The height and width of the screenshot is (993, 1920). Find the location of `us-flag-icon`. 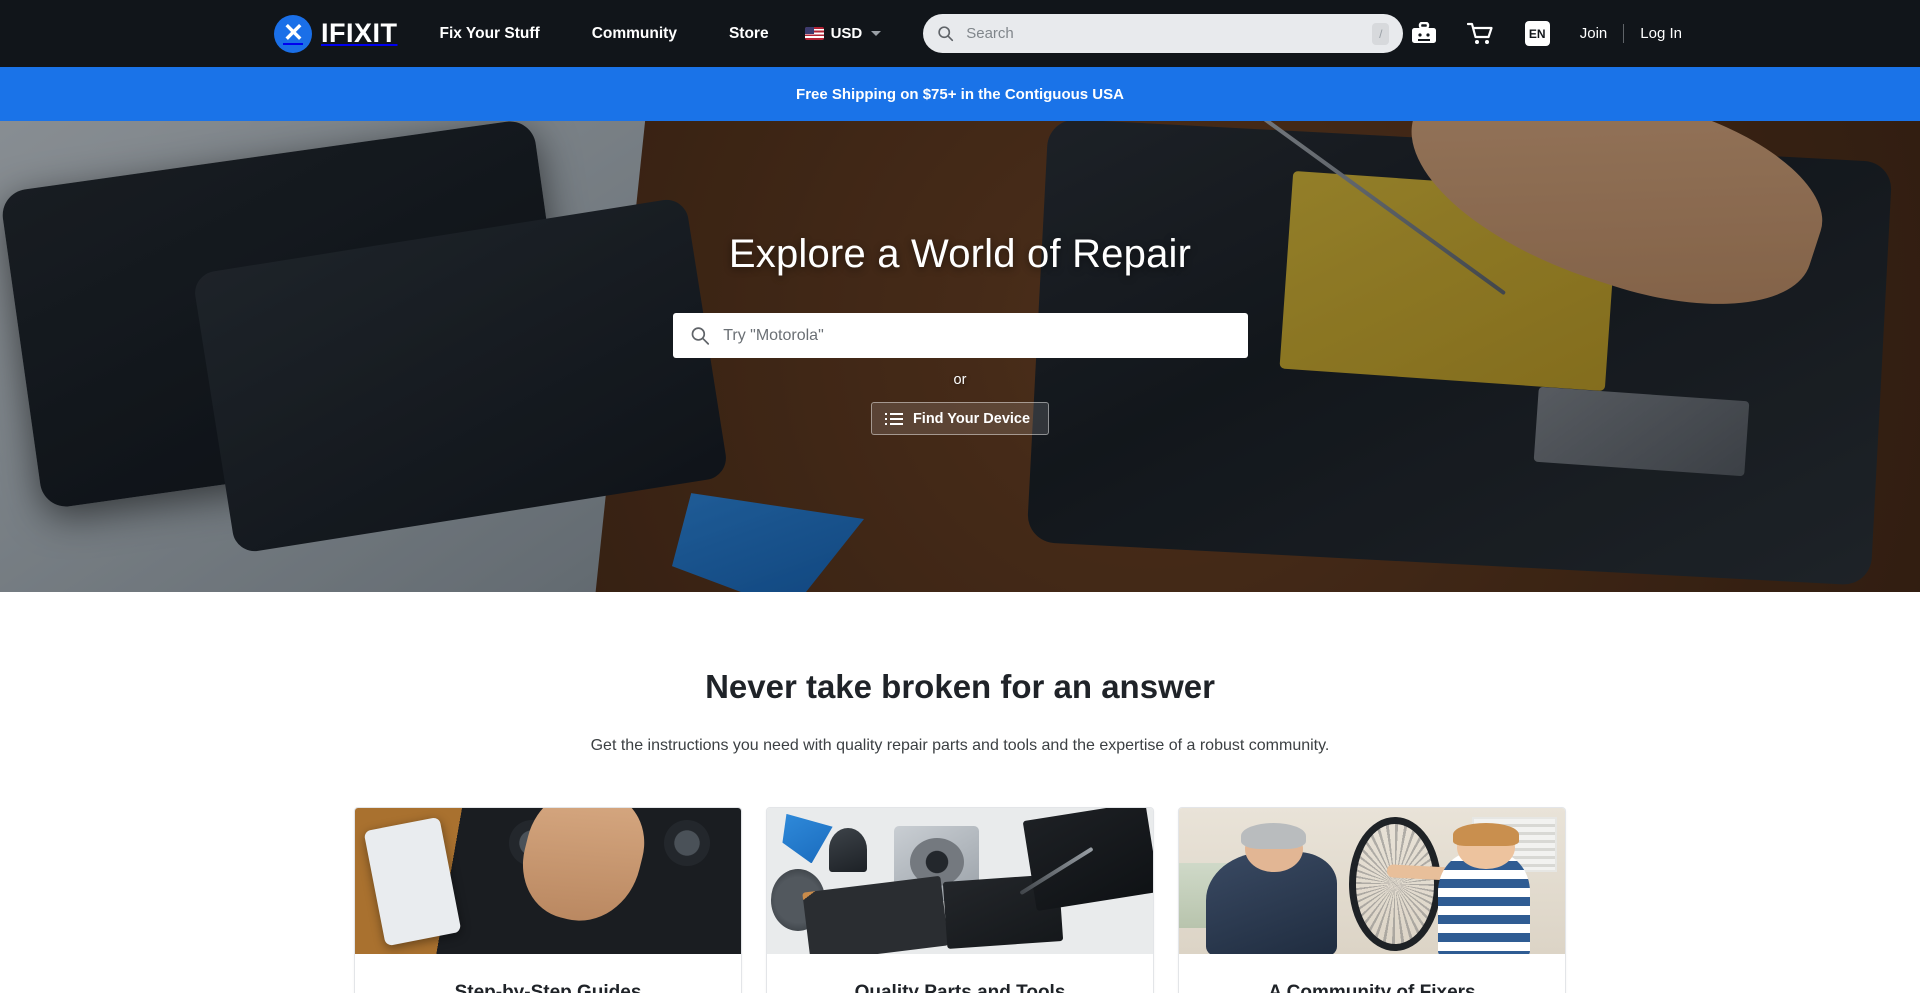

us-flag-icon is located at coordinates (814, 33).